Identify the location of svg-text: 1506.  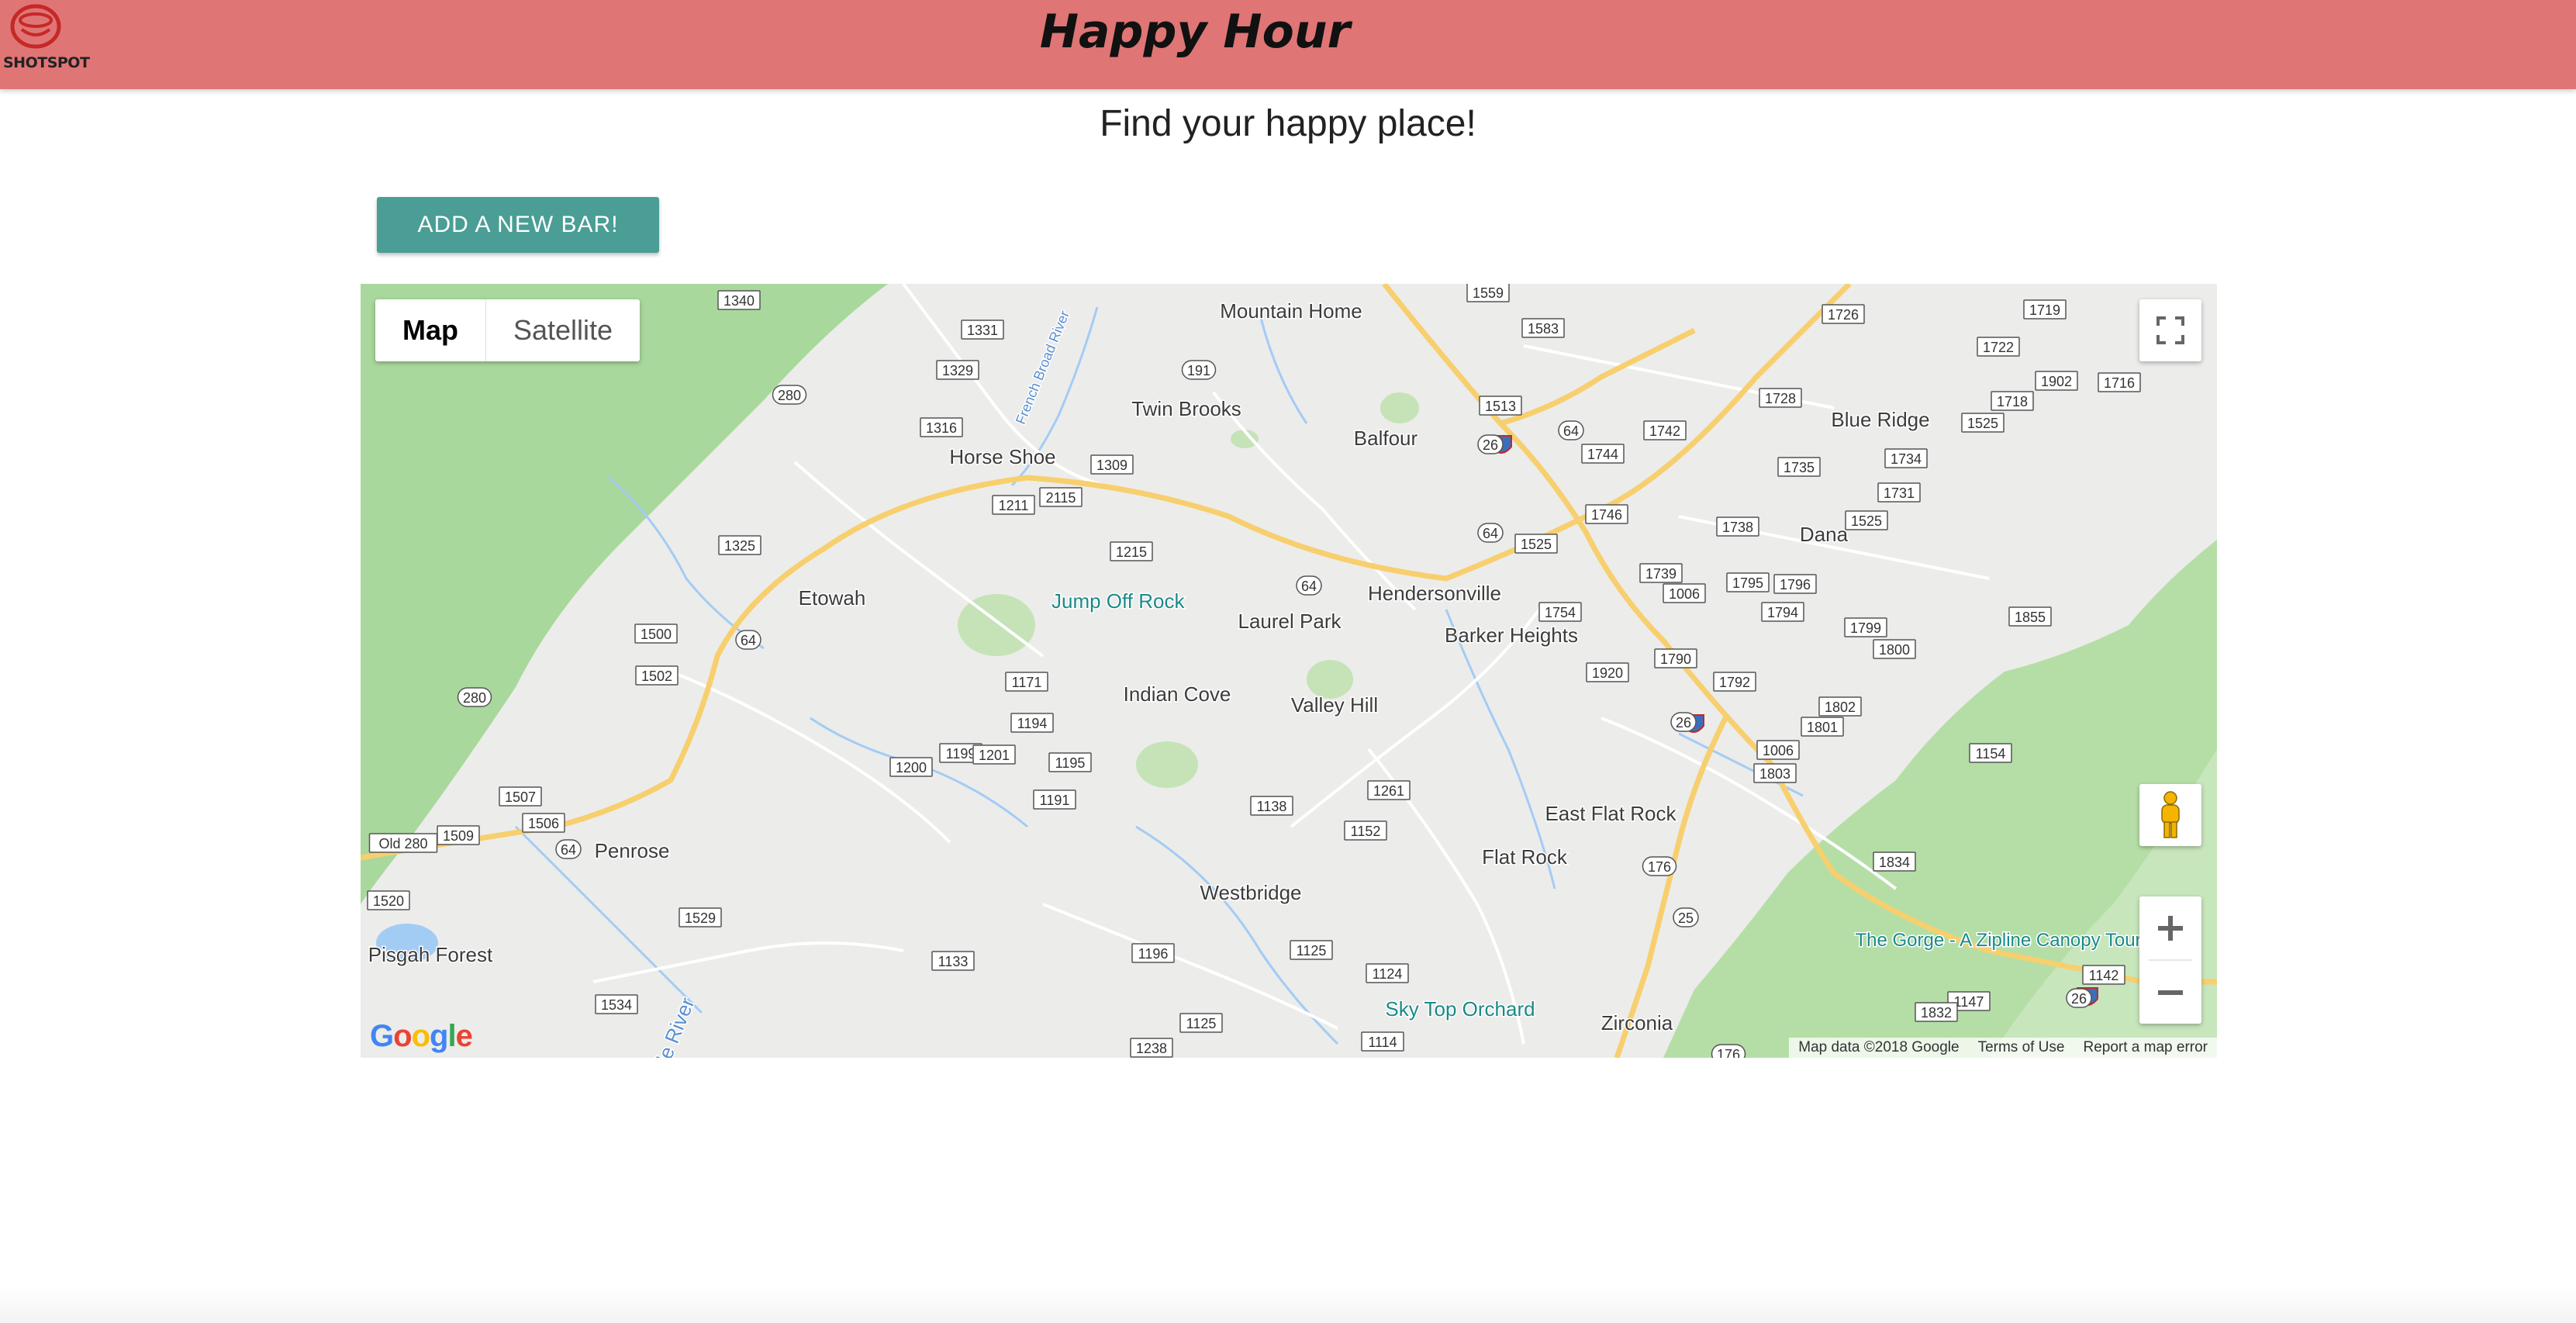
(543, 824).